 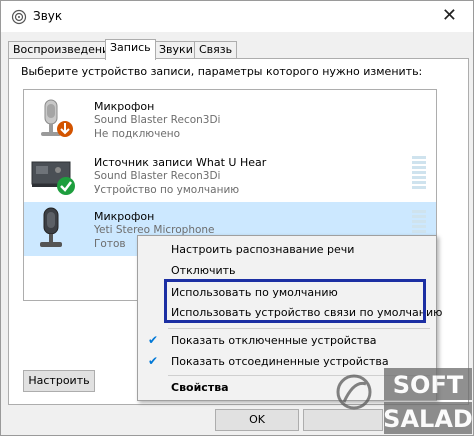 I want to click on highlight-frame, so click(x=295, y=301).